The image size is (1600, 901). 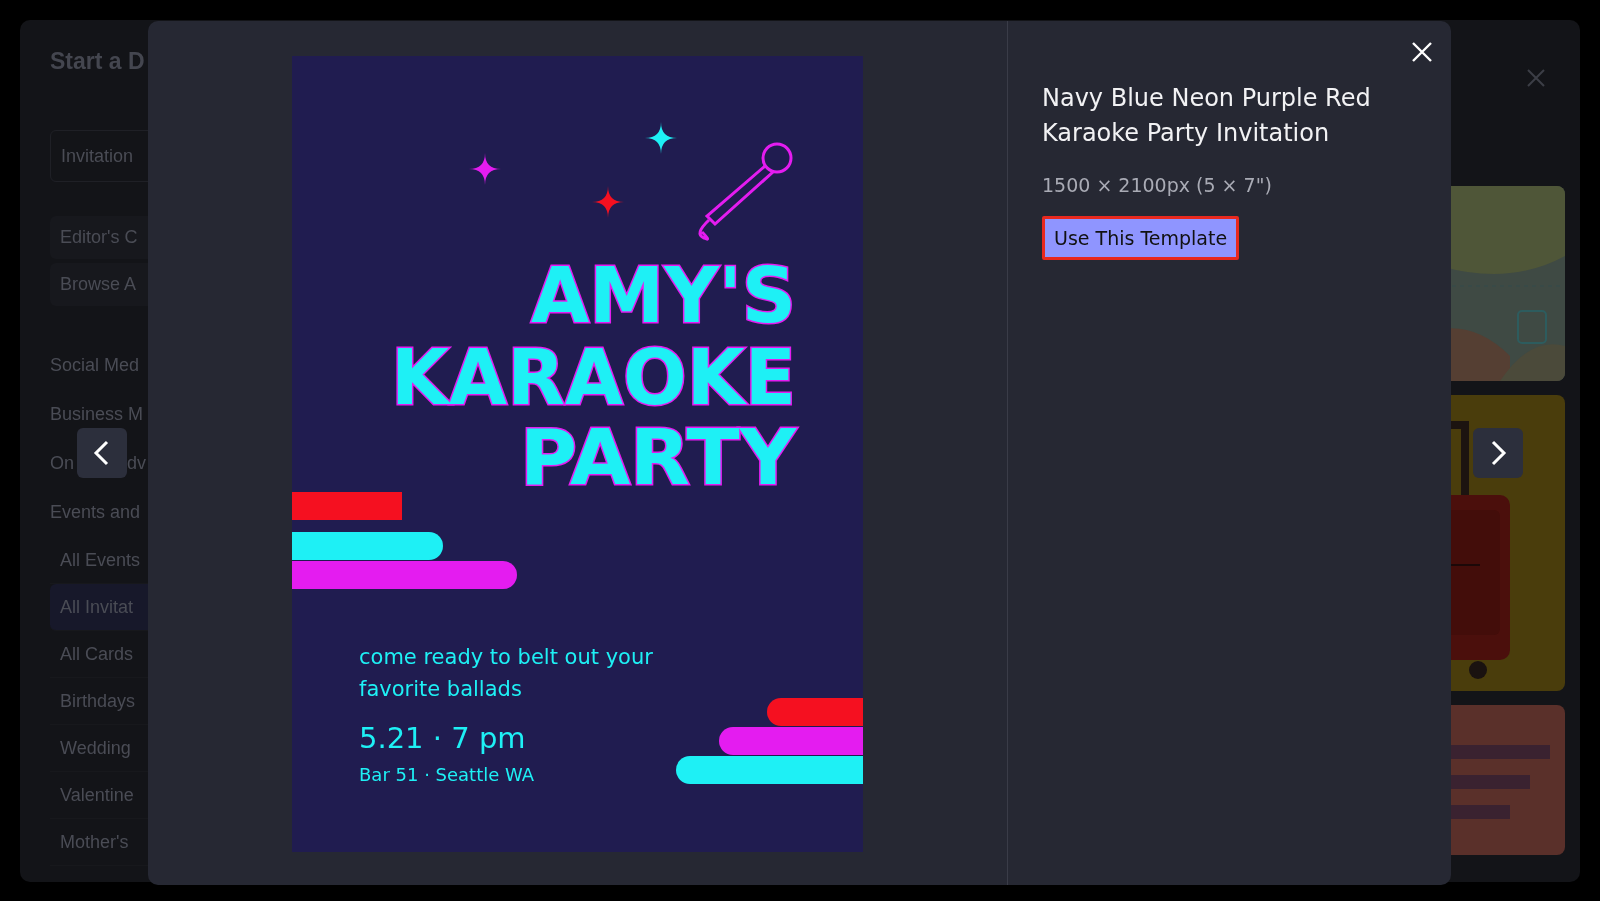 What do you see at coordinates (1141, 237) in the screenshot?
I see `use-template-button: Use This Template` at bounding box center [1141, 237].